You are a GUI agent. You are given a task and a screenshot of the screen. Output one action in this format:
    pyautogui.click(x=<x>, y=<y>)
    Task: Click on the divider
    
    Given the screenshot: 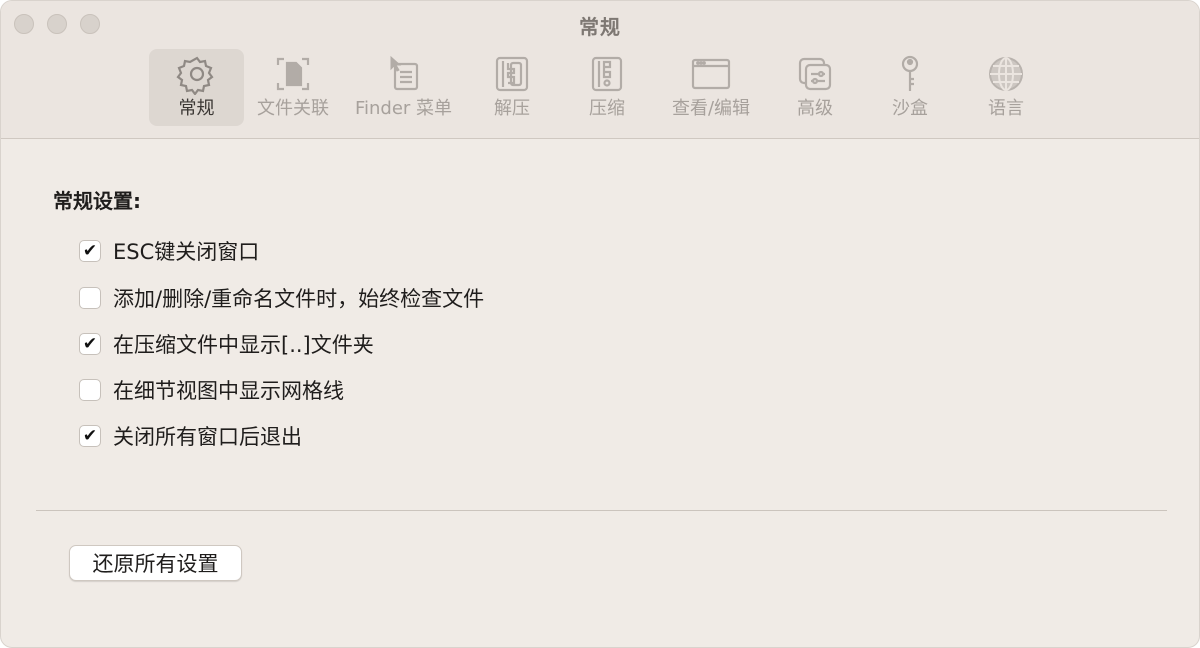 What is the action you would take?
    pyautogui.click(x=601, y=510)
    